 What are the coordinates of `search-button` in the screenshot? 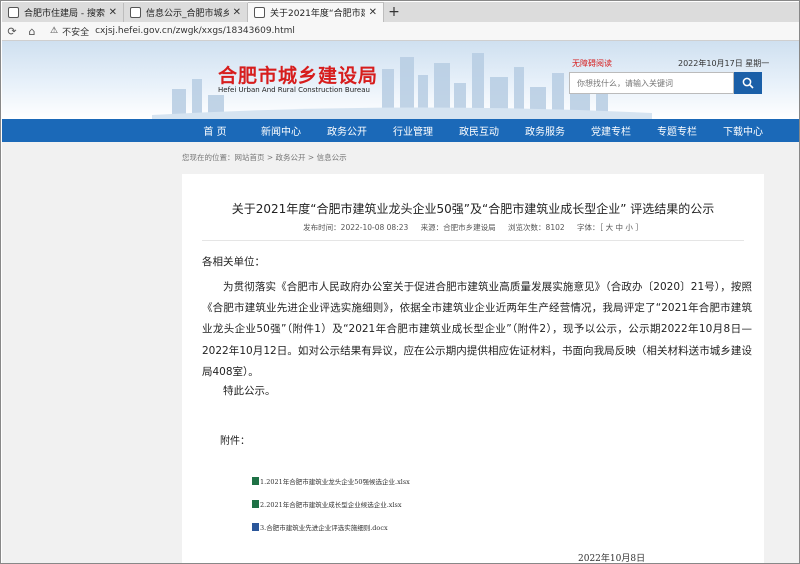 It's located at (748, 83).